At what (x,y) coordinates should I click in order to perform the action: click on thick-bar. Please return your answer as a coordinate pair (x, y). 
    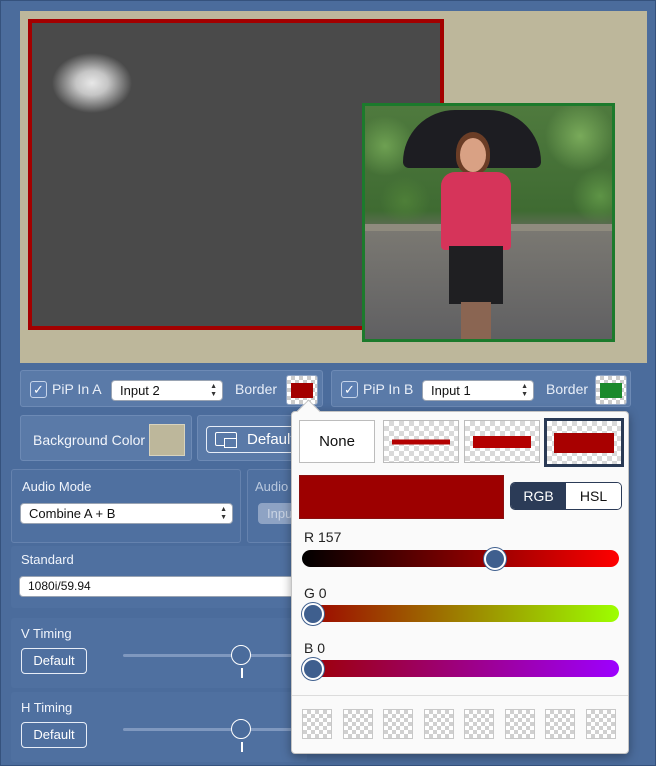
    Looking at the image, I should click on (584, 442).